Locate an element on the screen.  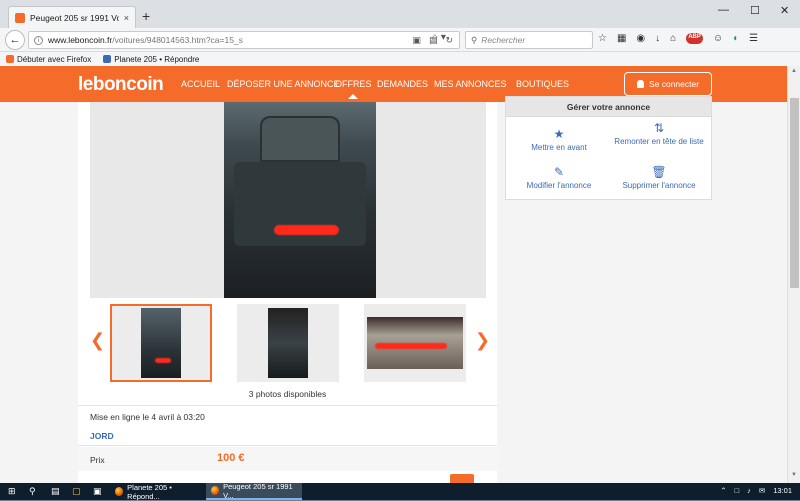
back-button: ← is located at coordinates (15, 40).